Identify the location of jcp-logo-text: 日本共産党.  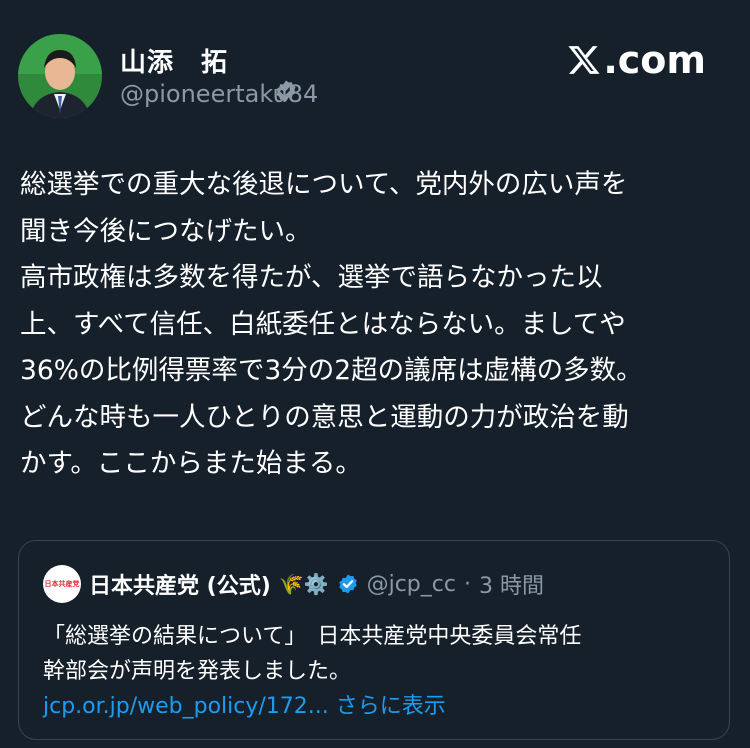
(62, 584).